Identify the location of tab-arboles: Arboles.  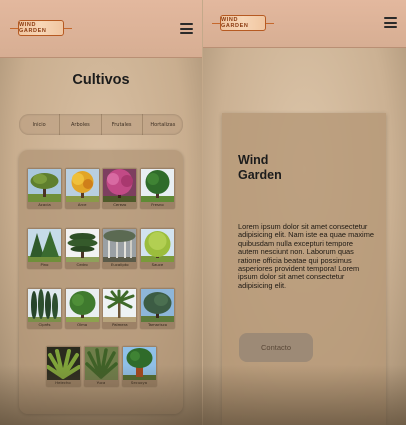
(81, 124).